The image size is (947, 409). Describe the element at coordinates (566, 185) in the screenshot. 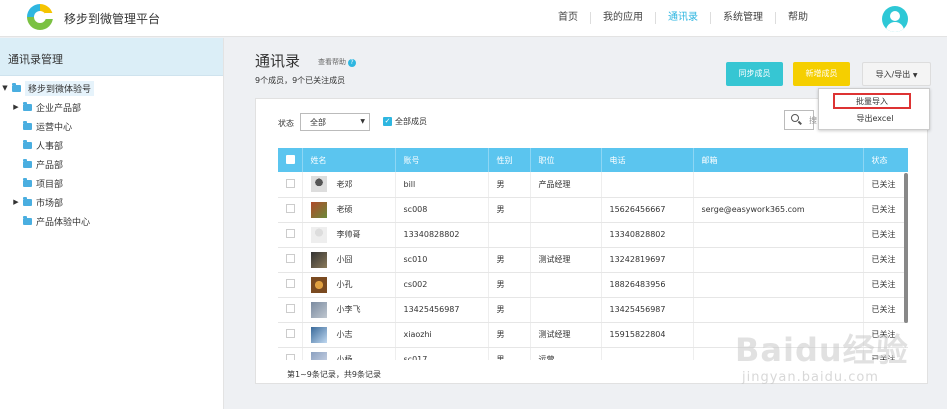

I see `table-cell: 产品经理` at that location.